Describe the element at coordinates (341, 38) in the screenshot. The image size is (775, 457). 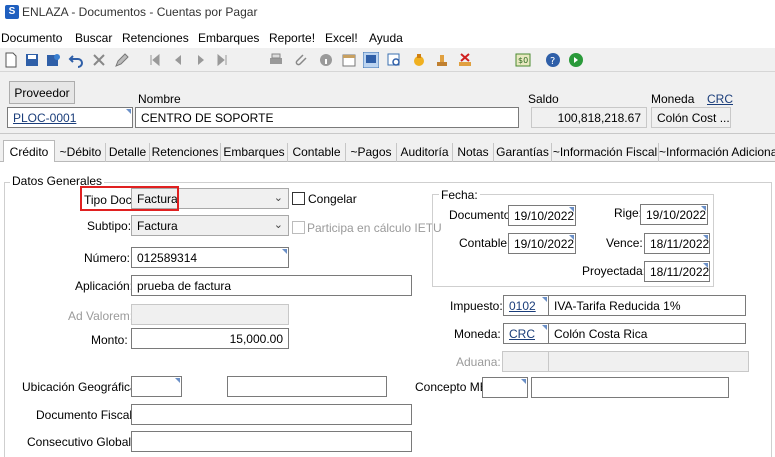
I see `menu-excel: Excel!` at that location.